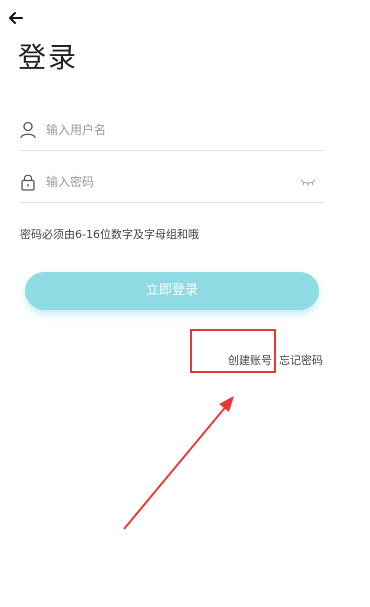 The height and width of the screenshot is (607, 370). I want to click on login-button: 立即登录, so click(172, 291).